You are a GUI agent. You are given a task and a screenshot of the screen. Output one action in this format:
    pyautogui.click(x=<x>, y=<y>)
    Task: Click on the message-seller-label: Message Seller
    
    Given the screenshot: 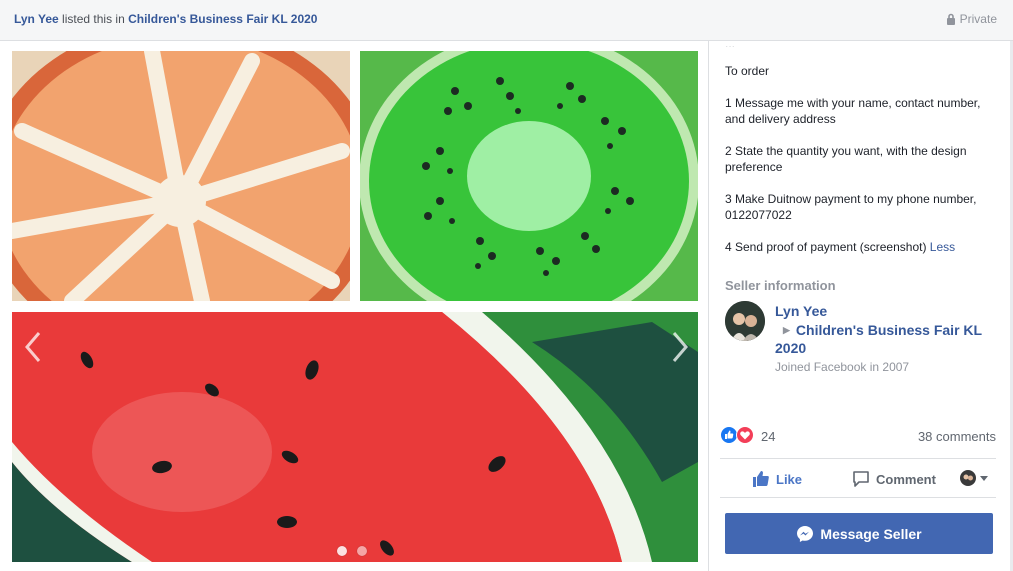 What is the action you would take?
    pyautogui.click(x=871, y=533)
    